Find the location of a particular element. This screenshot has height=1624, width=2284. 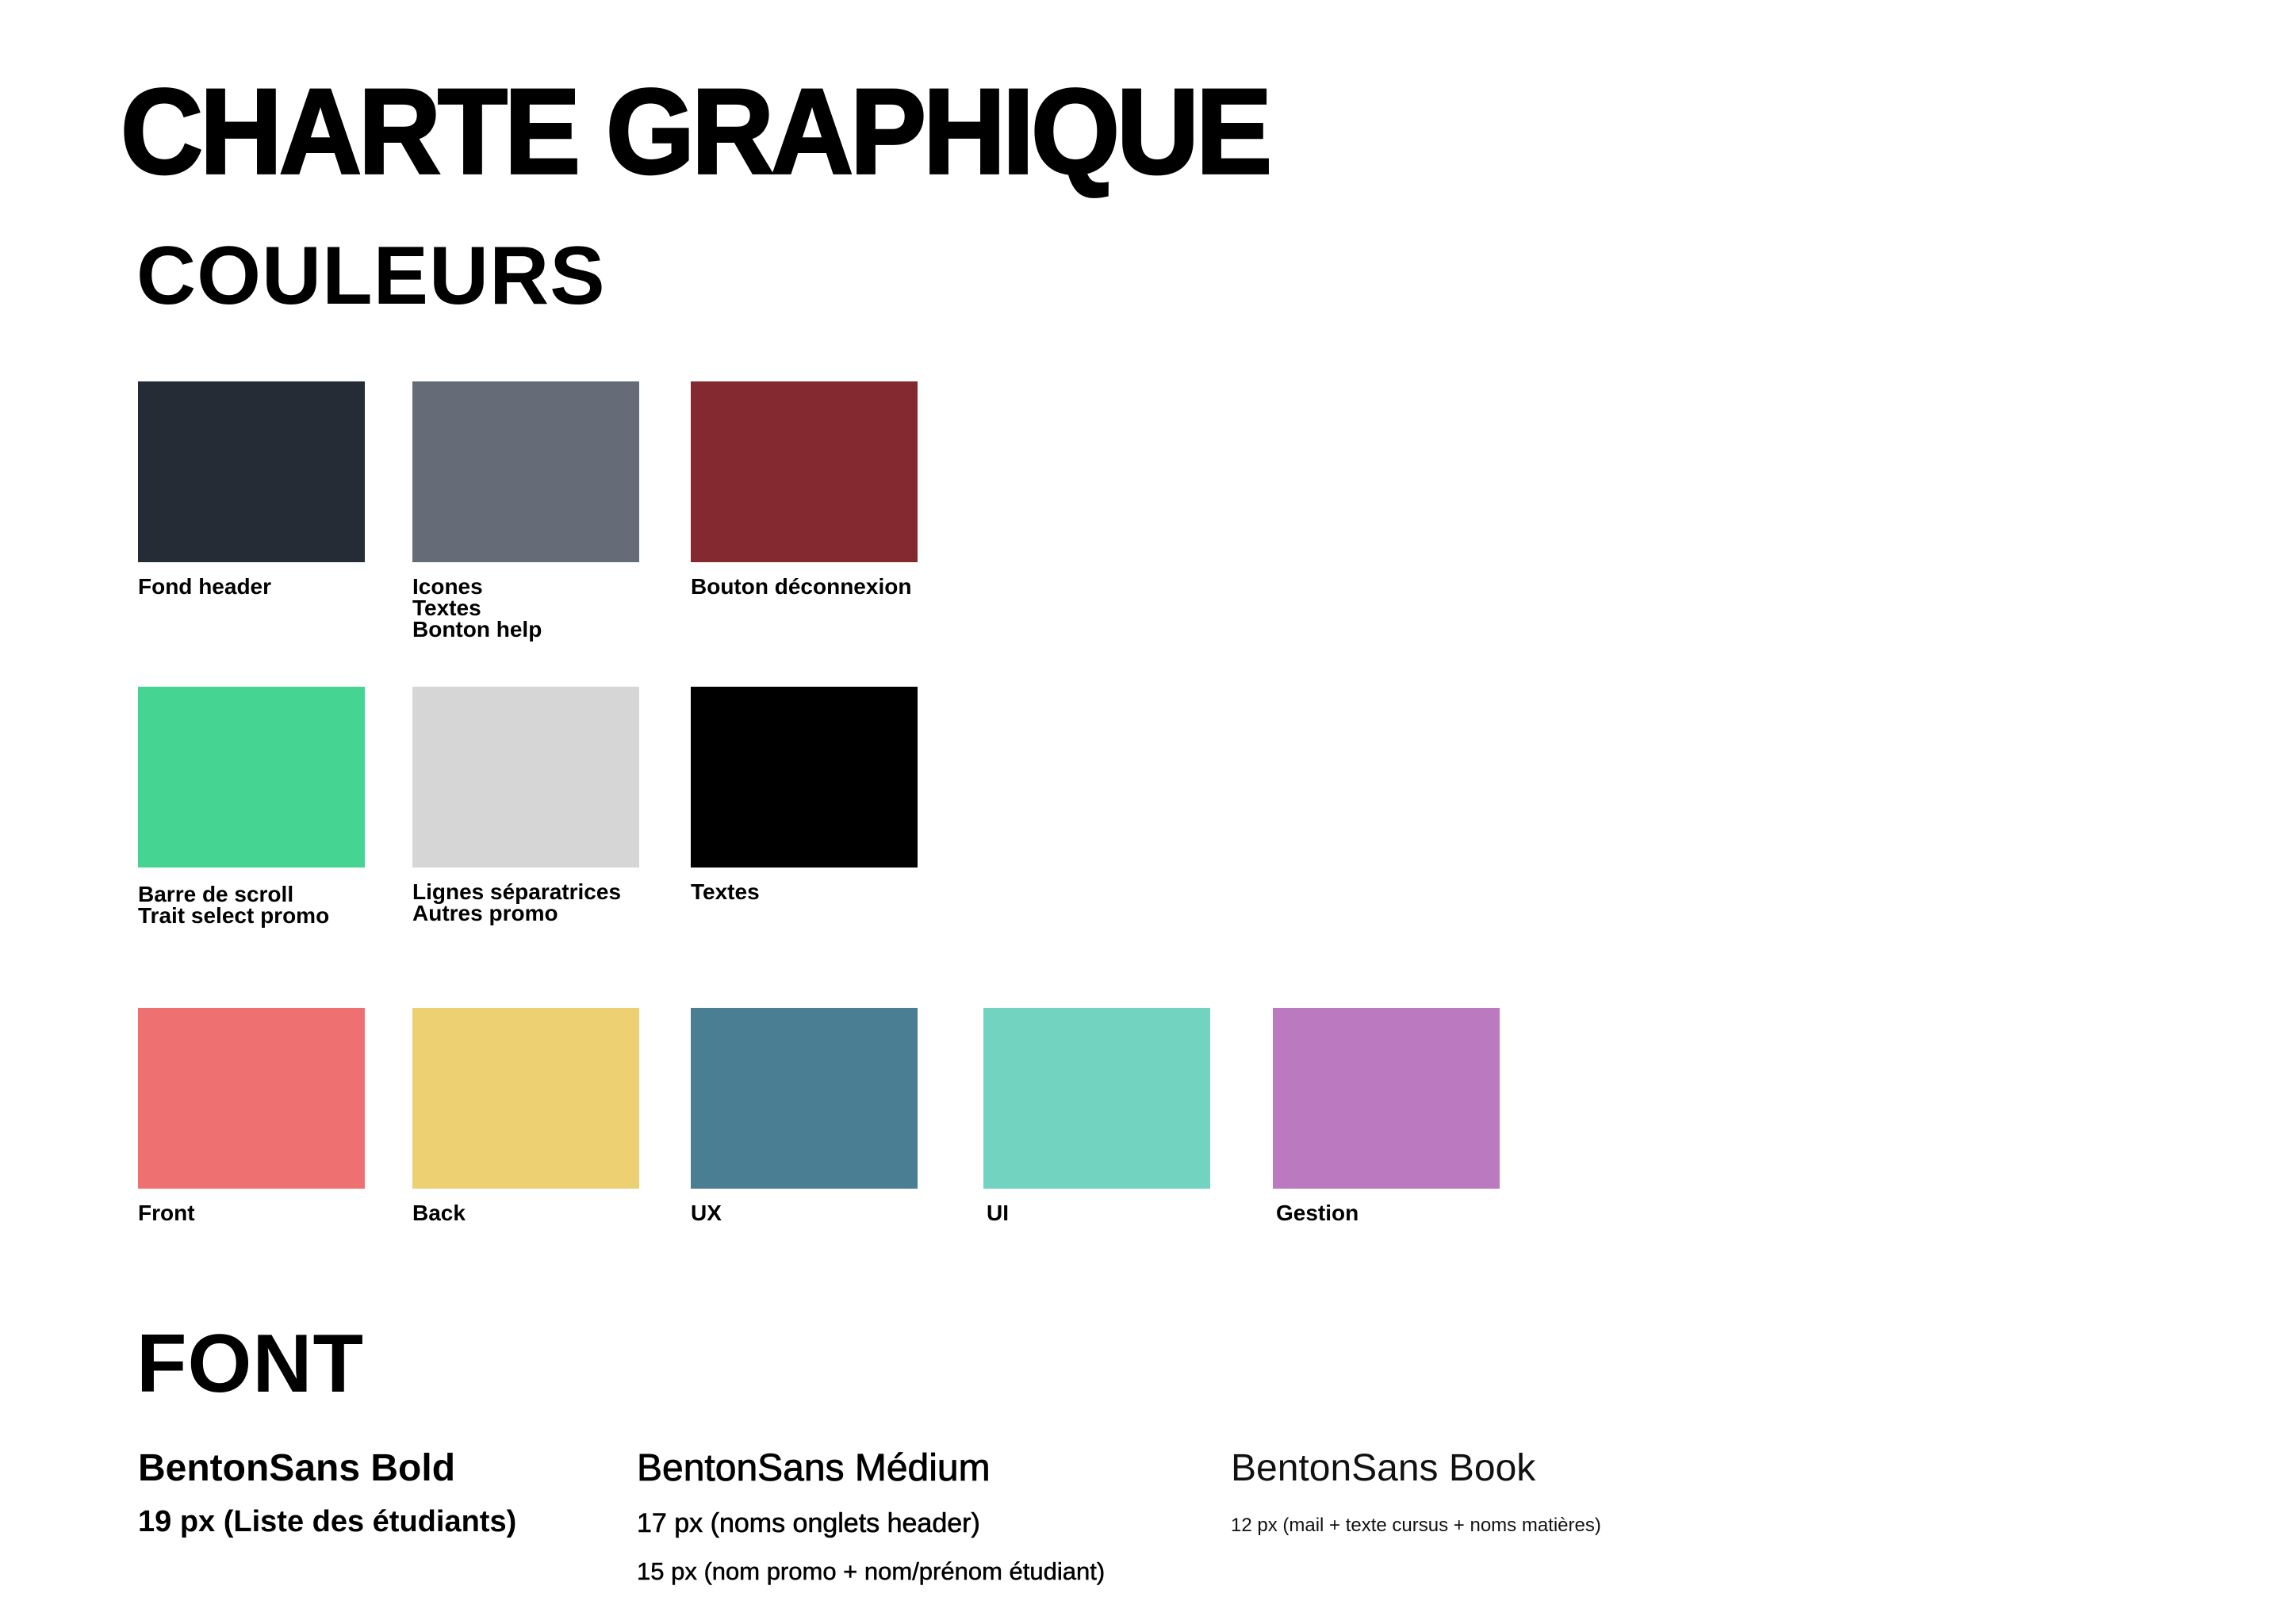

color-usage-line: Autres promo is located at coordinates (485, 913).